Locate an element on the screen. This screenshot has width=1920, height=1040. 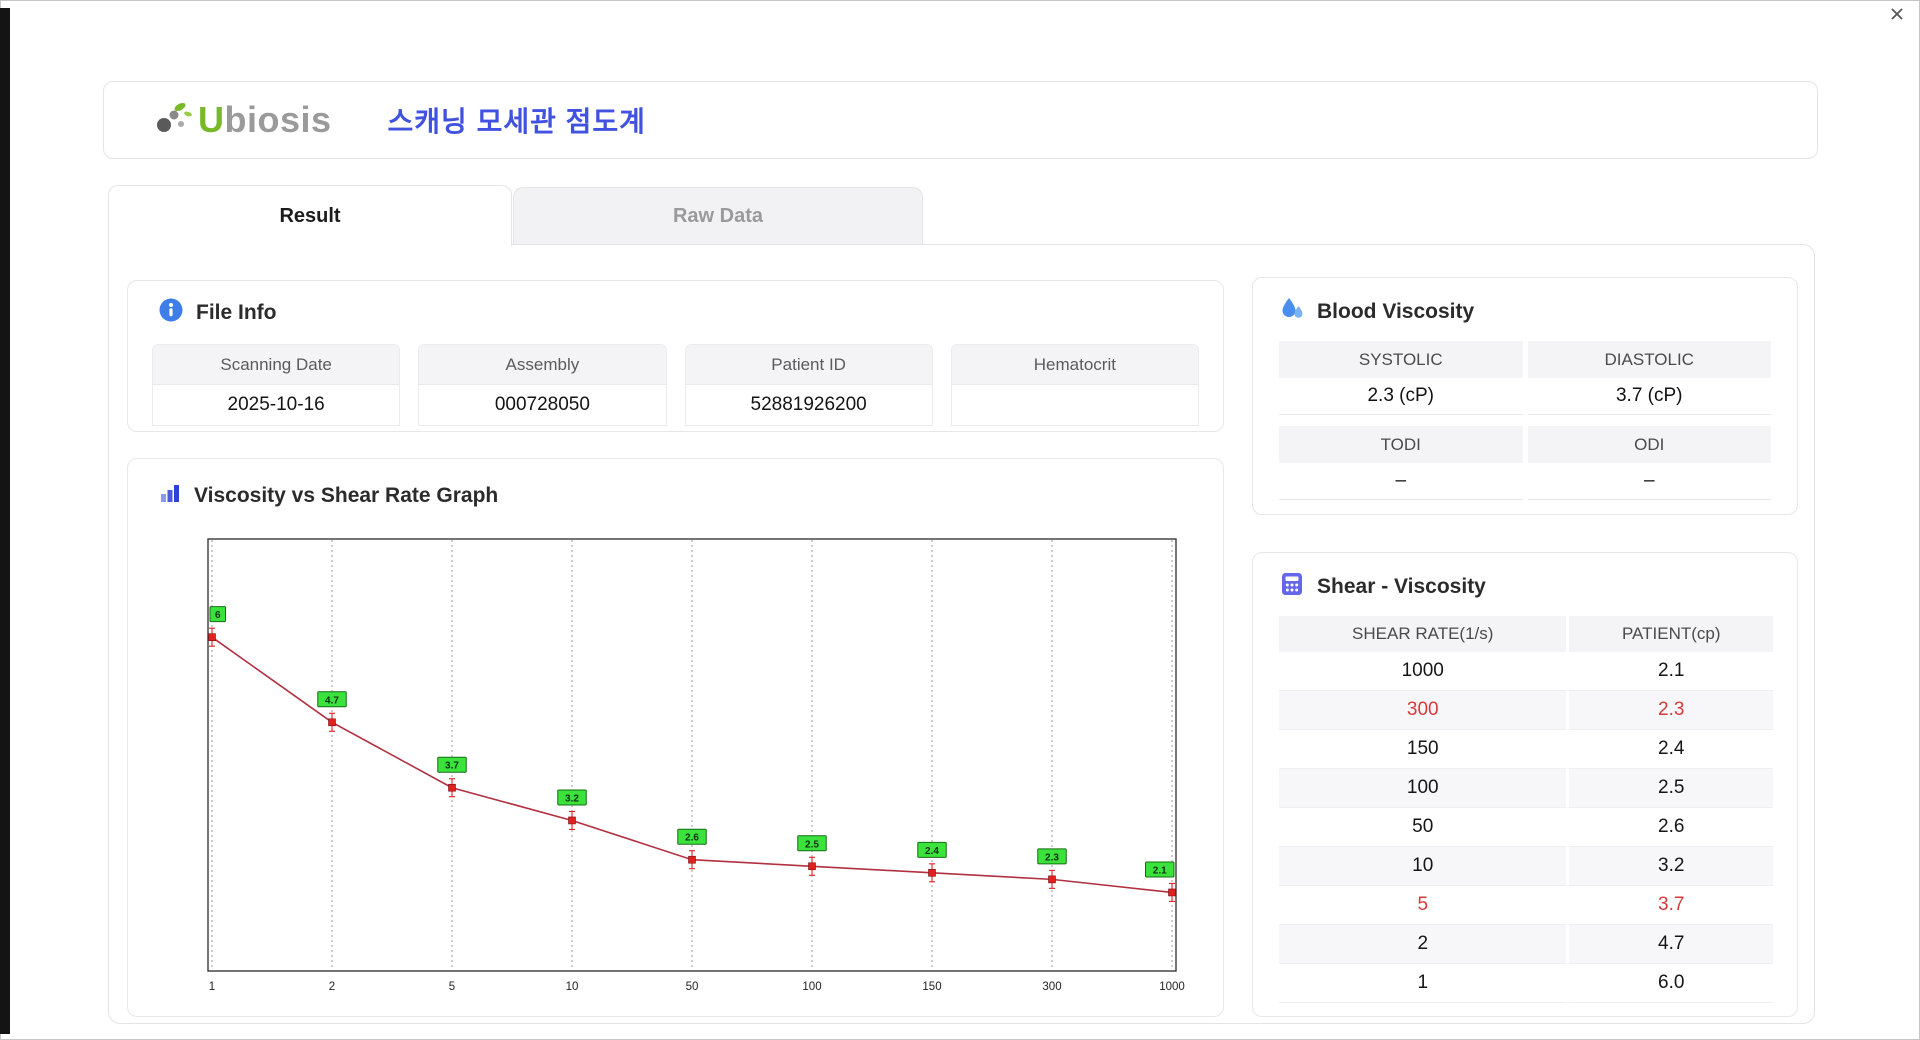
tab-raw-data: Raw Data is located at coordinates (718, 215).